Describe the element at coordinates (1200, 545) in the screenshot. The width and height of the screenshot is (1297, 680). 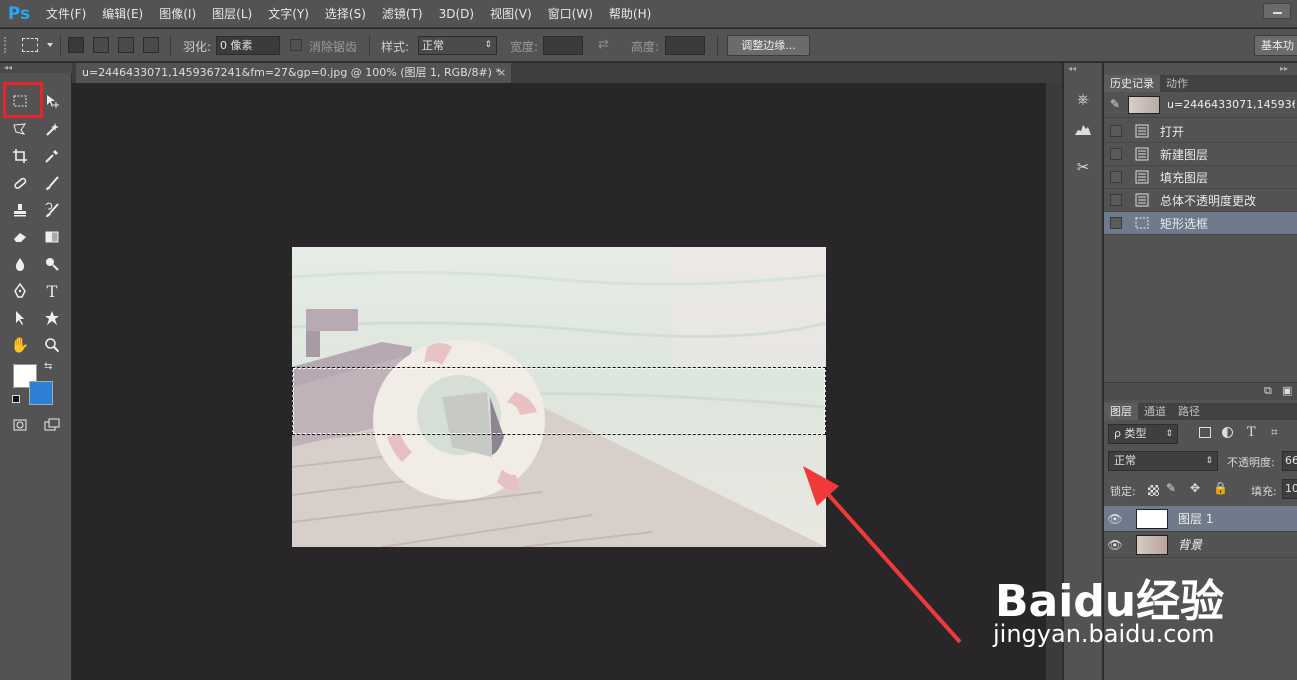
I see `layer-row: 👁 背景` at that location.